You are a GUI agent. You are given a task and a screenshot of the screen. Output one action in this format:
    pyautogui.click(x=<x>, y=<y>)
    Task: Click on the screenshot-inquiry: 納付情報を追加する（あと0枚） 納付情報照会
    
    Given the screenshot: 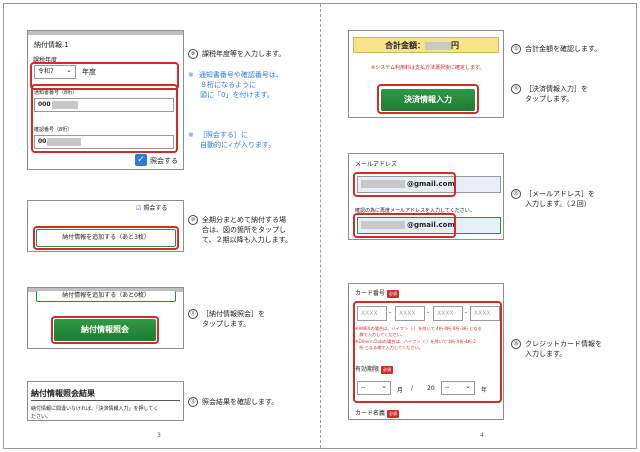 What is the action you would take?
    pyautogui.click(x=105, y=318)
    